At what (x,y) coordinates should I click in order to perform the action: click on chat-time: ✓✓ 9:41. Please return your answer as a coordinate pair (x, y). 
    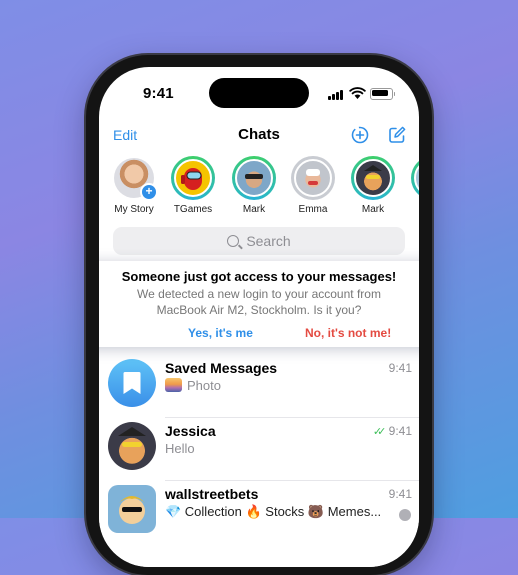
    Looking at the image, I should click on (392, 431).